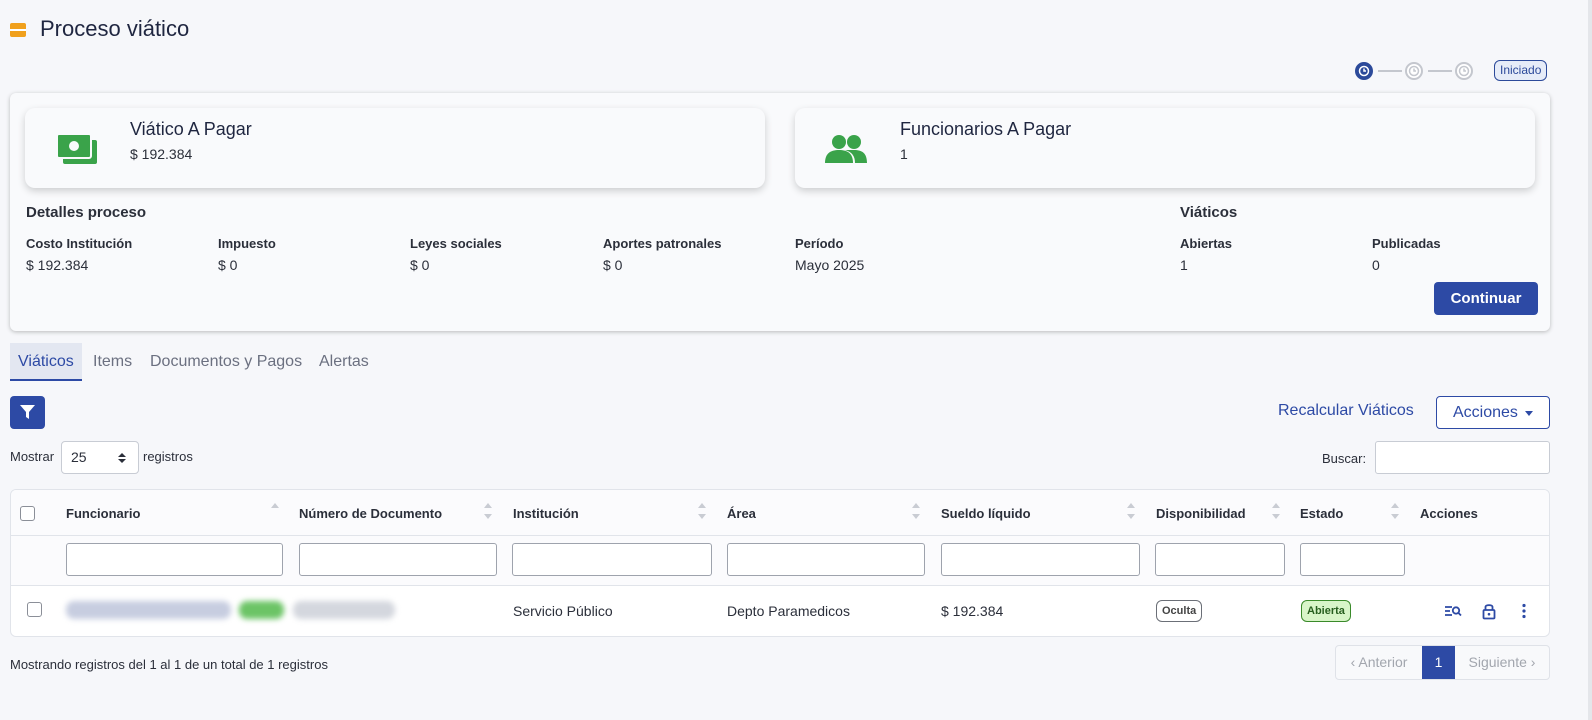 The image size is (1592, 720). What do you see at coordinates (1179, 611) in the screenshot?
I see `disponibilidad-badge: Oculta` at bounding box center [1179, 611].